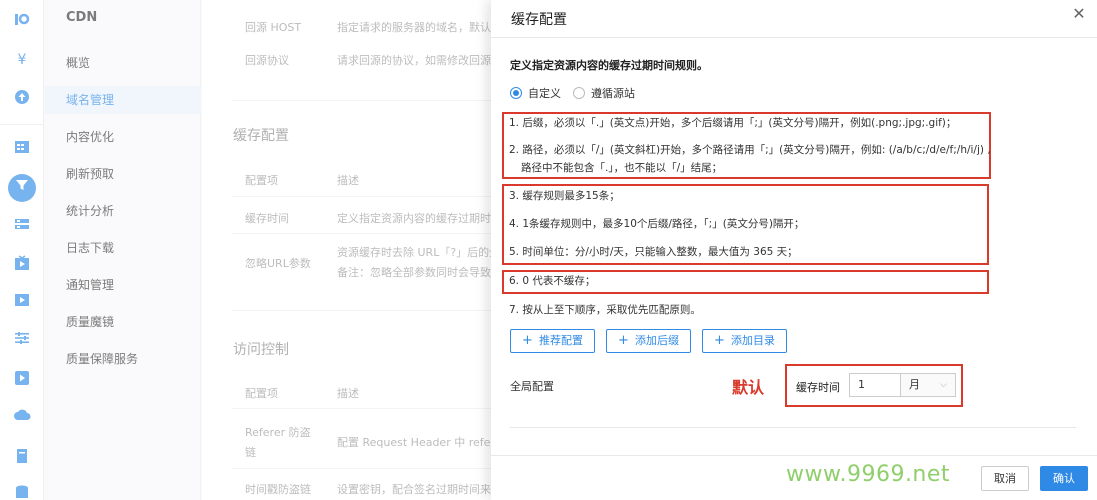  I want to click on radio-label: 遵循源站, so click(613, 93).